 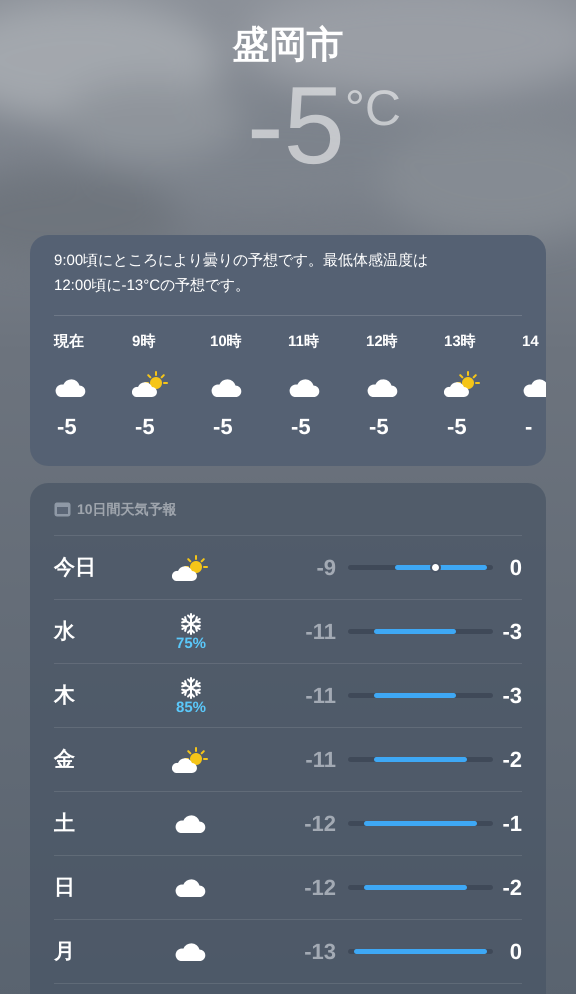 What do you see at coordinates (242, 273) in the screenshot?
I see `forecast-summary: 9:00頃にところにより曇りの予想です。最低体感温度は12:00頃に-13°Cの予想です。` at bounding box center [242, 273].